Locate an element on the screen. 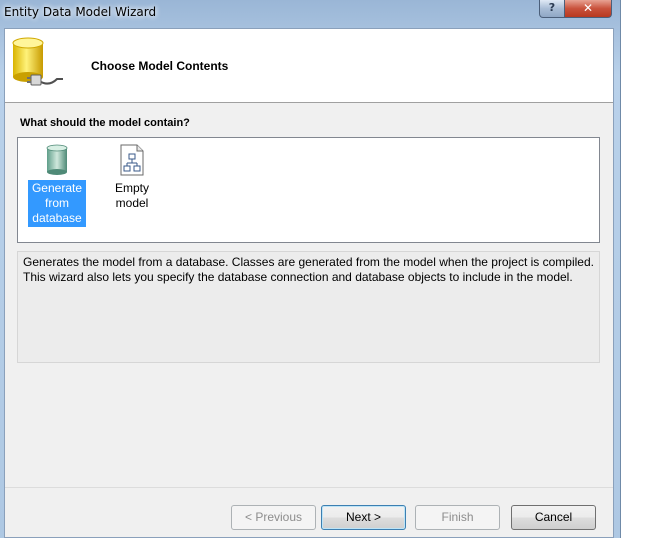  previous-button: < Previous is located at coordinates (273, 517).